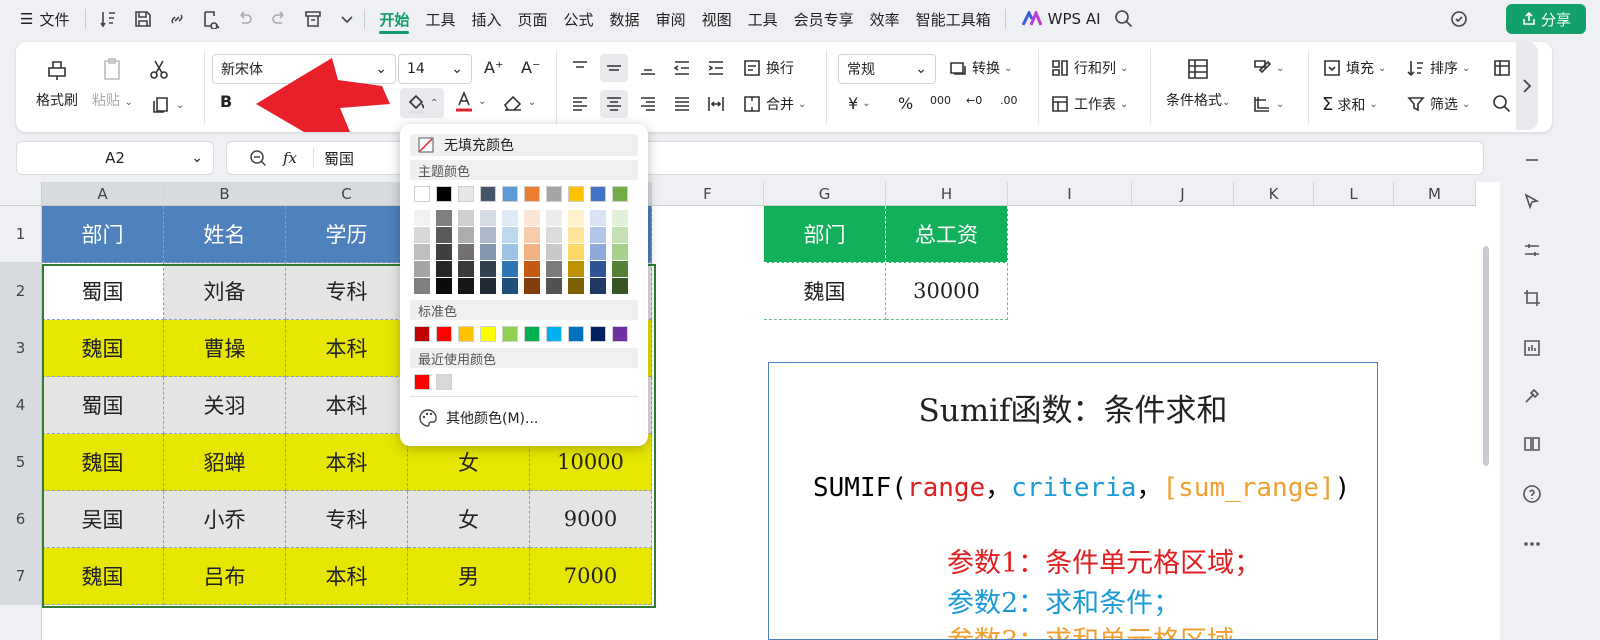  What do you see at coordinates (716, 68) in the screenshot?
I see `indent-increase-button` at bounding box center [716, 68].